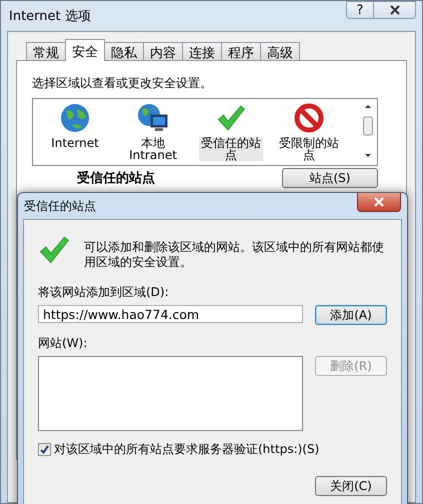  I want to click on dialog-description: 可以添加和删除该区域的网站。该区域中的所有网站都使用区域的安全设置。, so click(234, 254).